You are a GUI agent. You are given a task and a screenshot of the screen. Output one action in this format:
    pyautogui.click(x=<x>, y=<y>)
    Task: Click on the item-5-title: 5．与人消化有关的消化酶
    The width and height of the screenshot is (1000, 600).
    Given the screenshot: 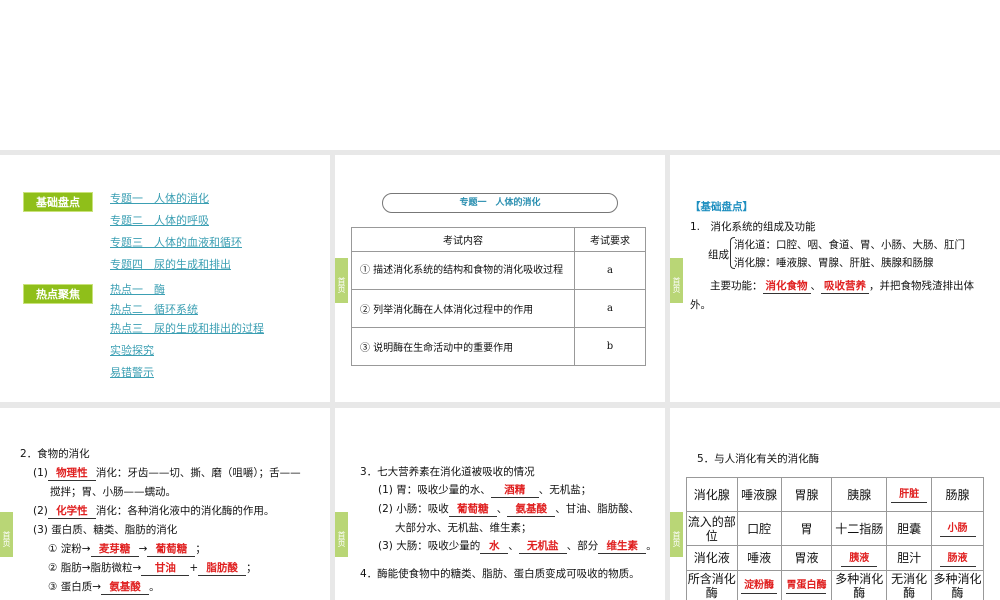 What is the action you would take?
    pyautogui.click(x=758, y=459)
    